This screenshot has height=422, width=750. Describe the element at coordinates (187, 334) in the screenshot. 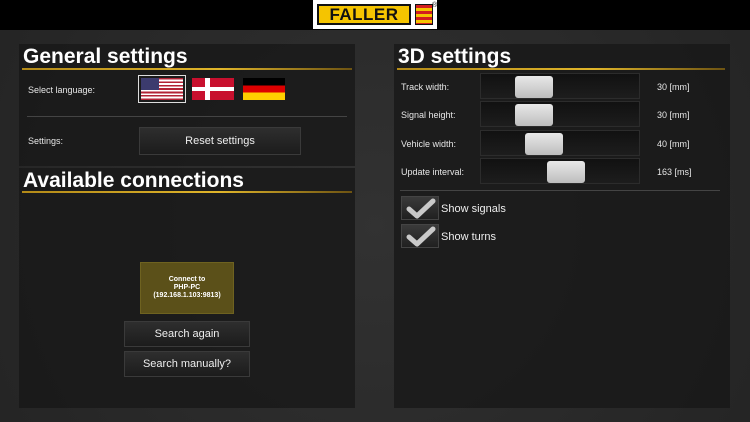

I see `search-again-button: Search again` at that location.